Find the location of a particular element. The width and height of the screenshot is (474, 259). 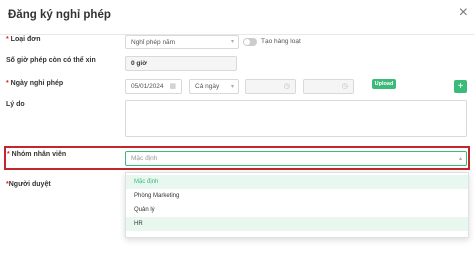

close-icon: × is located at coordinates (463, 13).